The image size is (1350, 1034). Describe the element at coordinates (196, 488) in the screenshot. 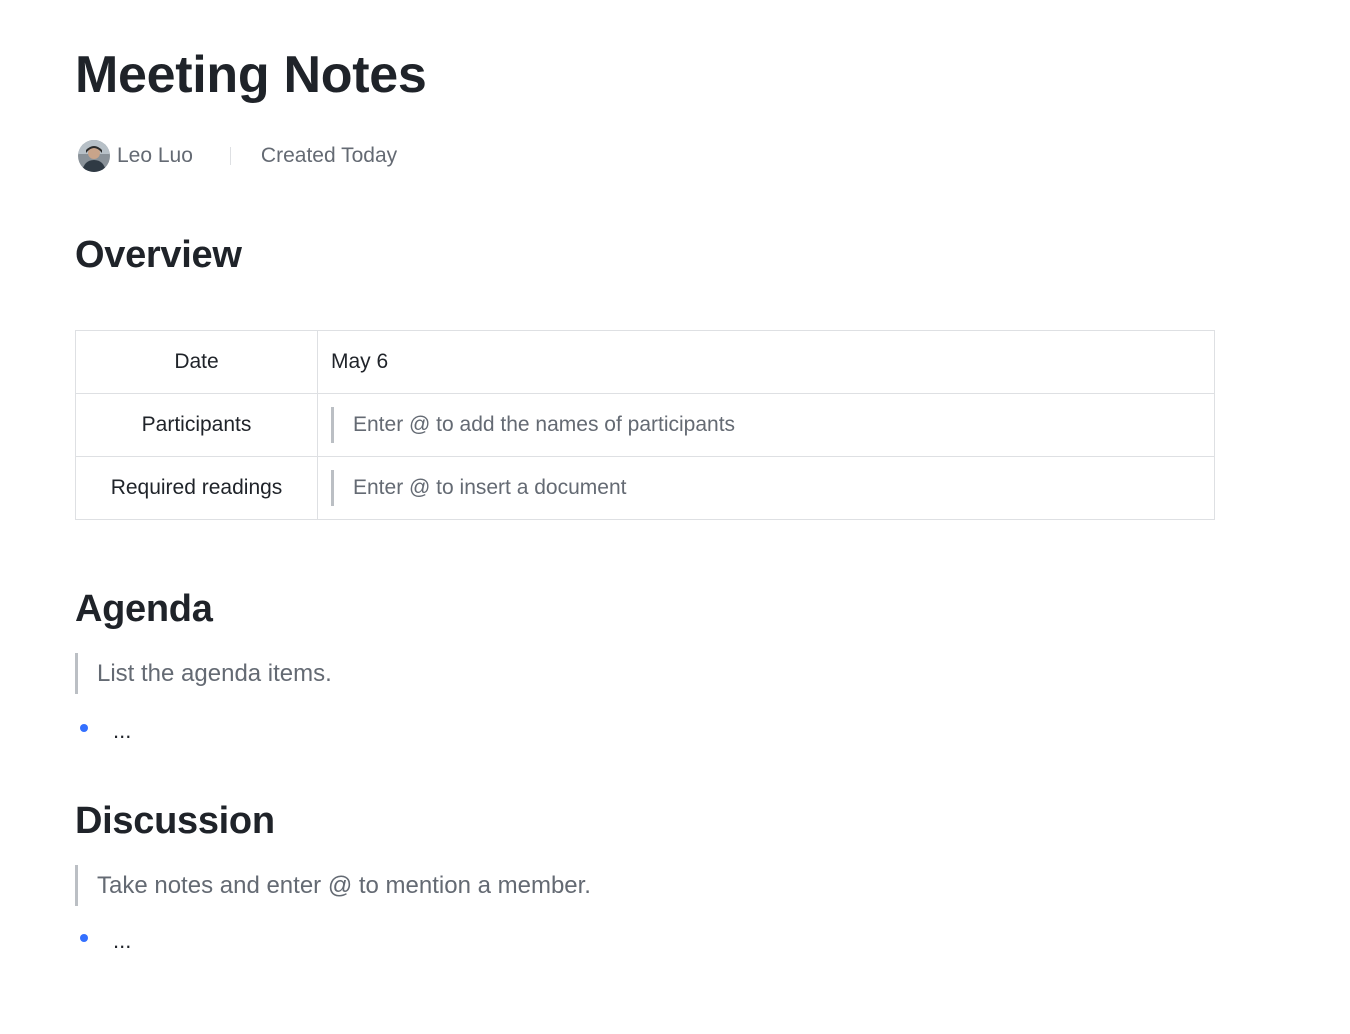

I see `readings-label: Required readings` at that location.